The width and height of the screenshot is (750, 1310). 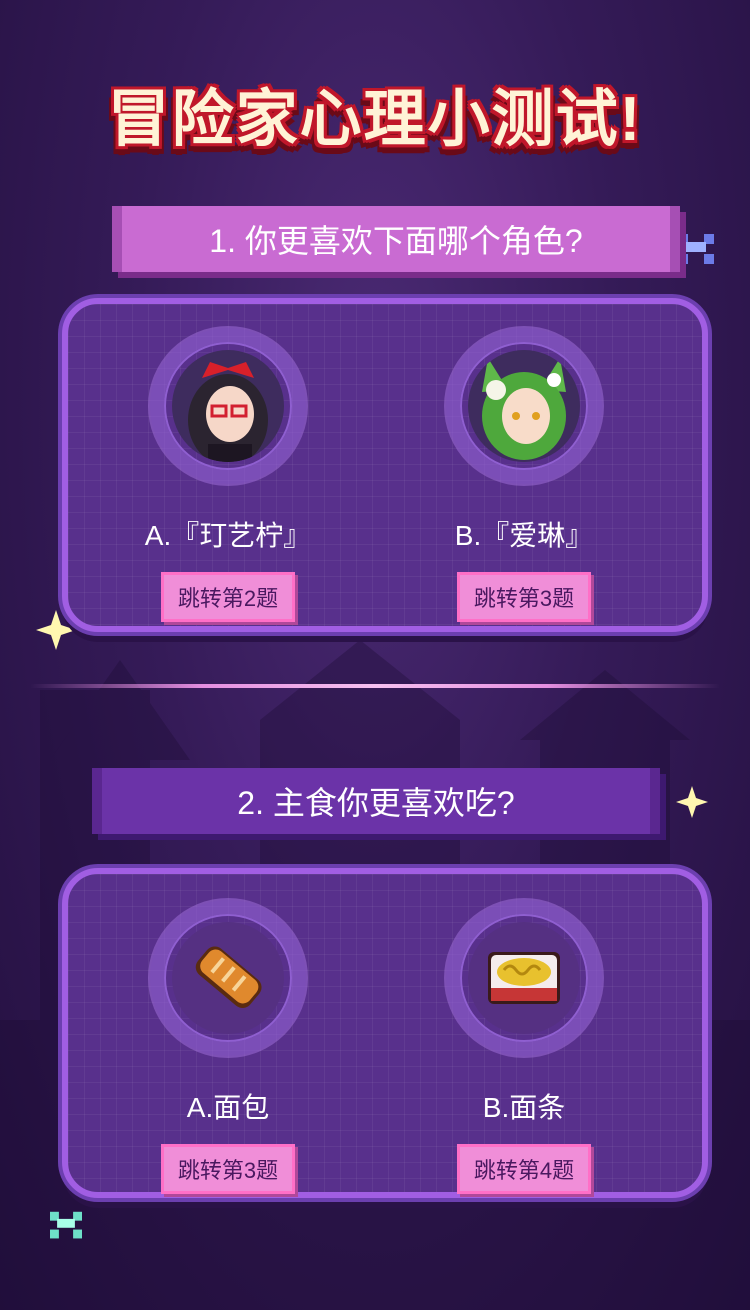 I want to click on q1-option-b-label: B.『爱琳』, so click(x=524, y=535).